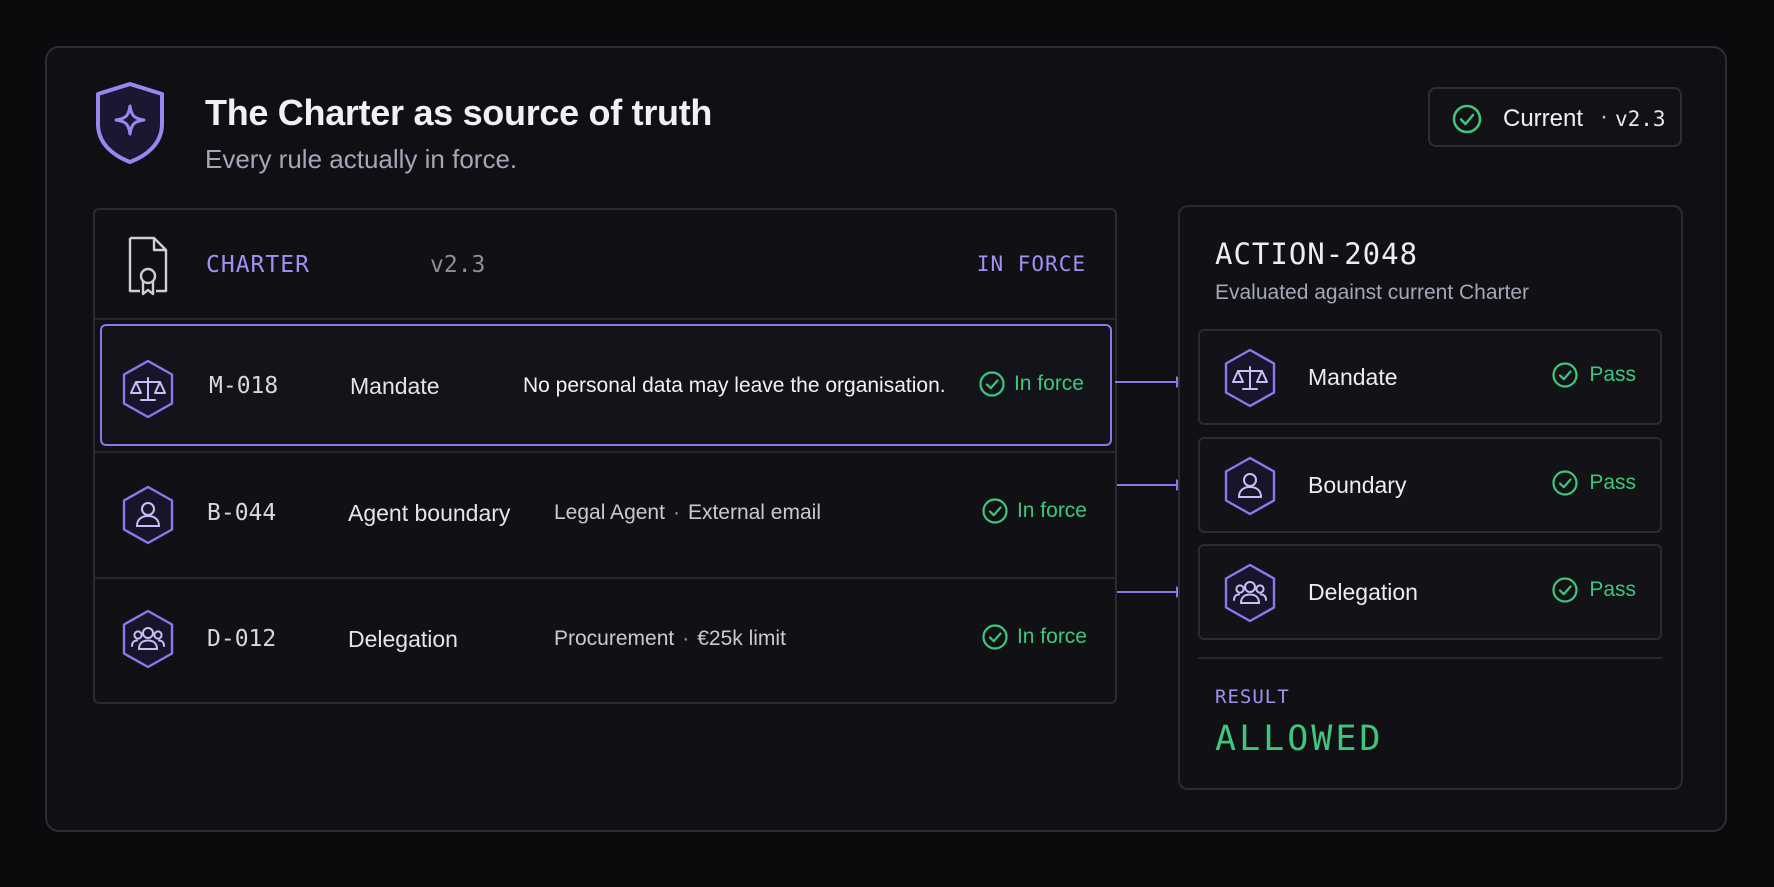 The image size is (1774, 887). I want to click on version-value: v2.3, so click(1640, 119).